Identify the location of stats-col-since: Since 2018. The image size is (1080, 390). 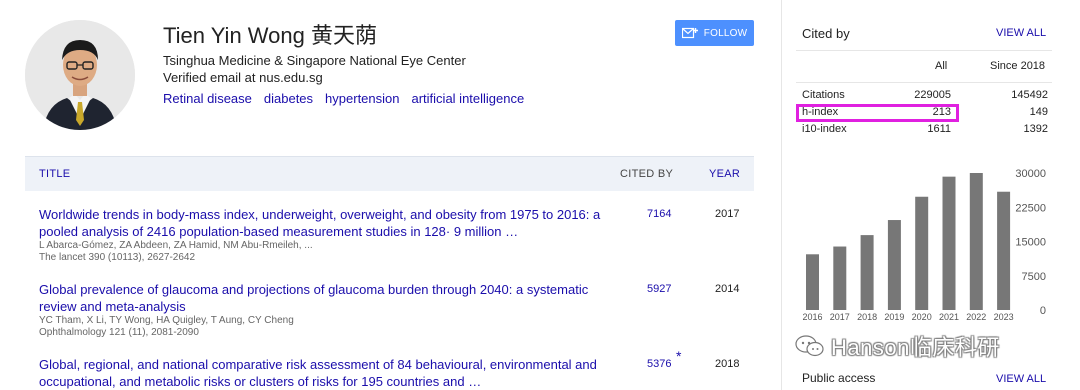
(1018, 66).